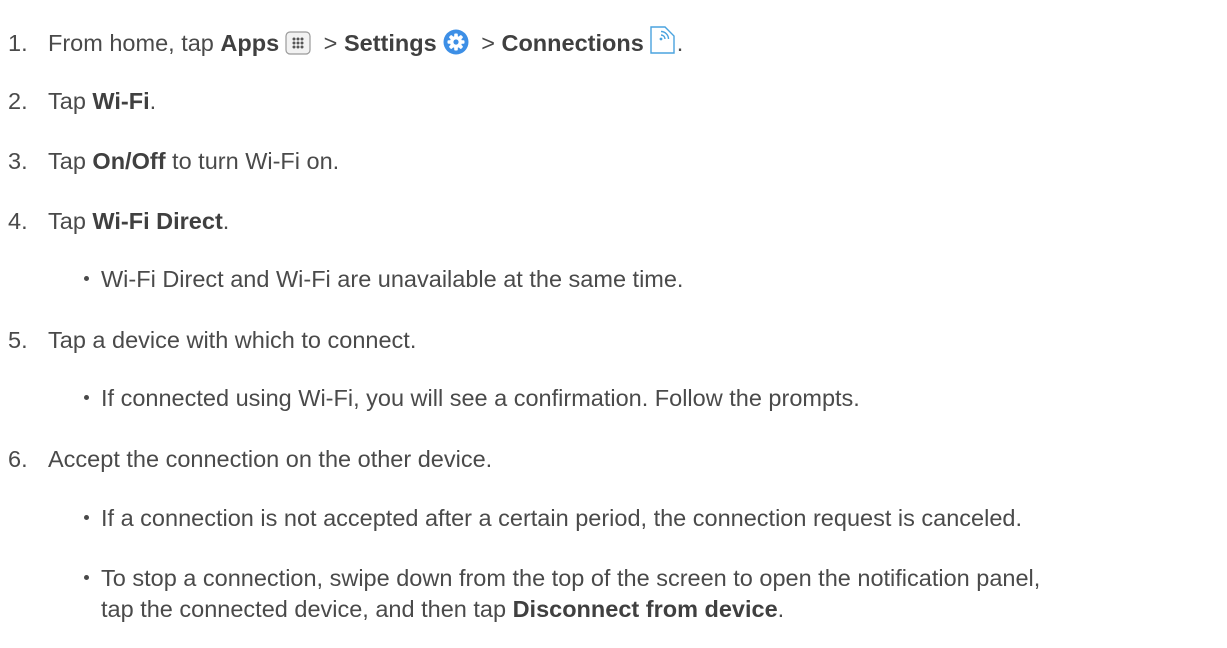 The width and height of the screenshot is (1227, 648). What do you see at coordinates (298, 46) in the screenshot?
I see `apps-grid-icon` at bounding box center [298, 46].